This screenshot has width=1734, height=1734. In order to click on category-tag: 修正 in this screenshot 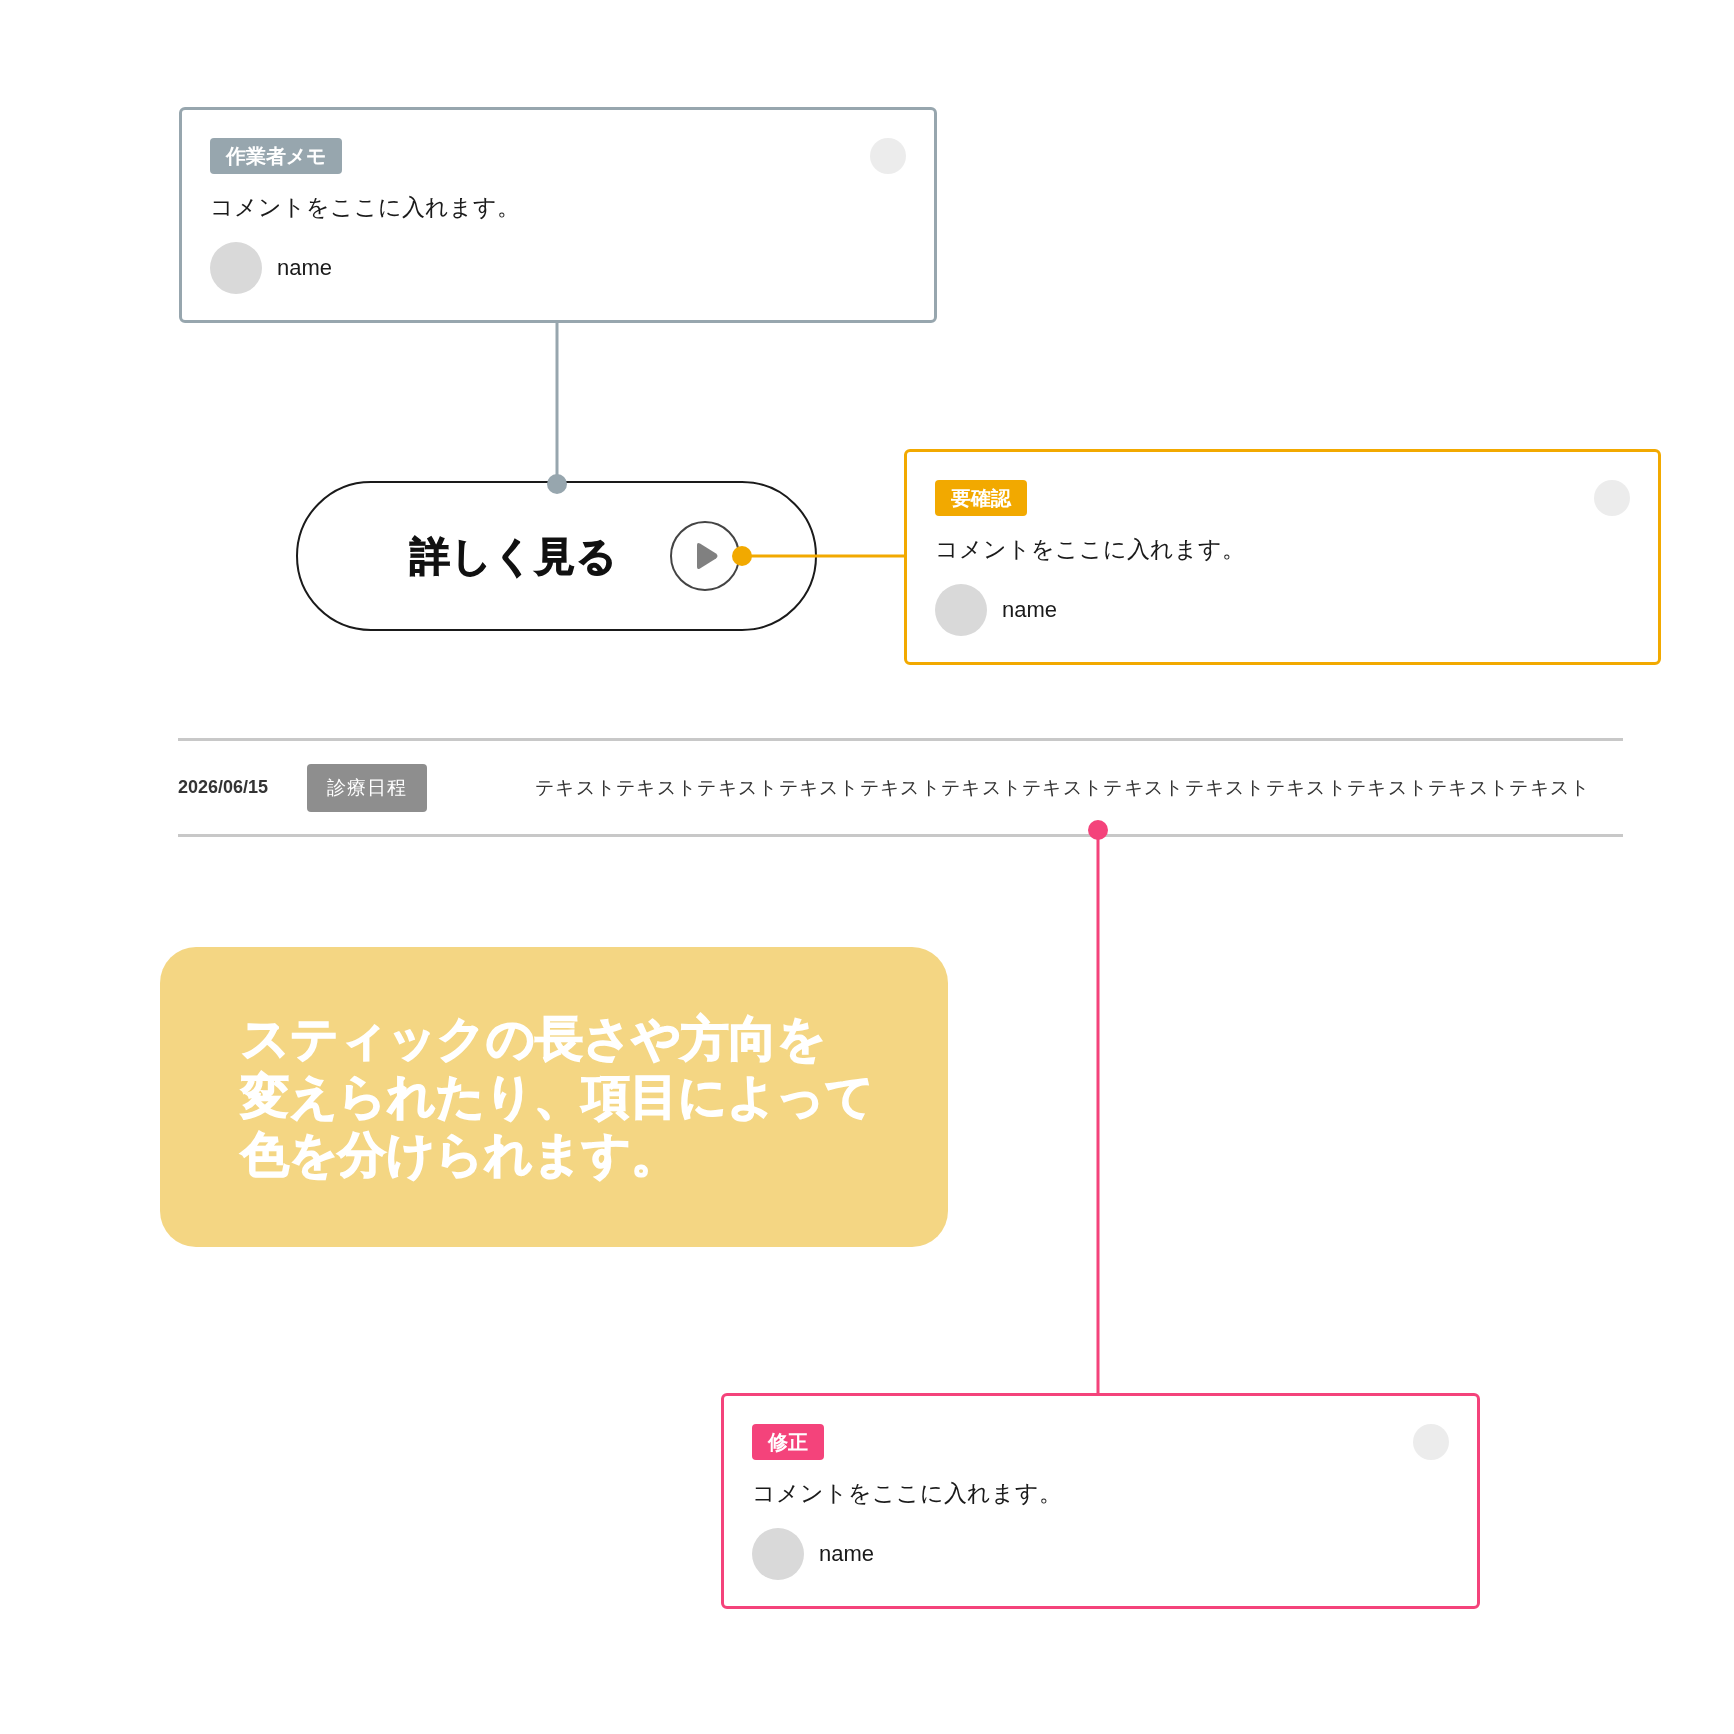, I will do `click(788, 1442)`.